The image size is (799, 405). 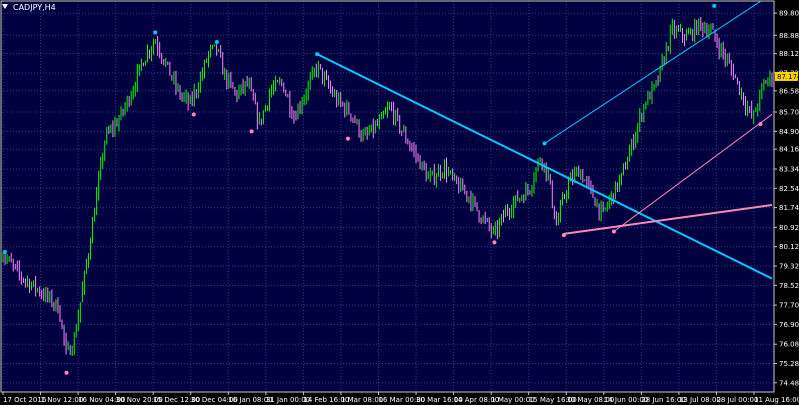 I want to click on x-tick-label: 28 Jul 00:00, so click(x=737, y=400).